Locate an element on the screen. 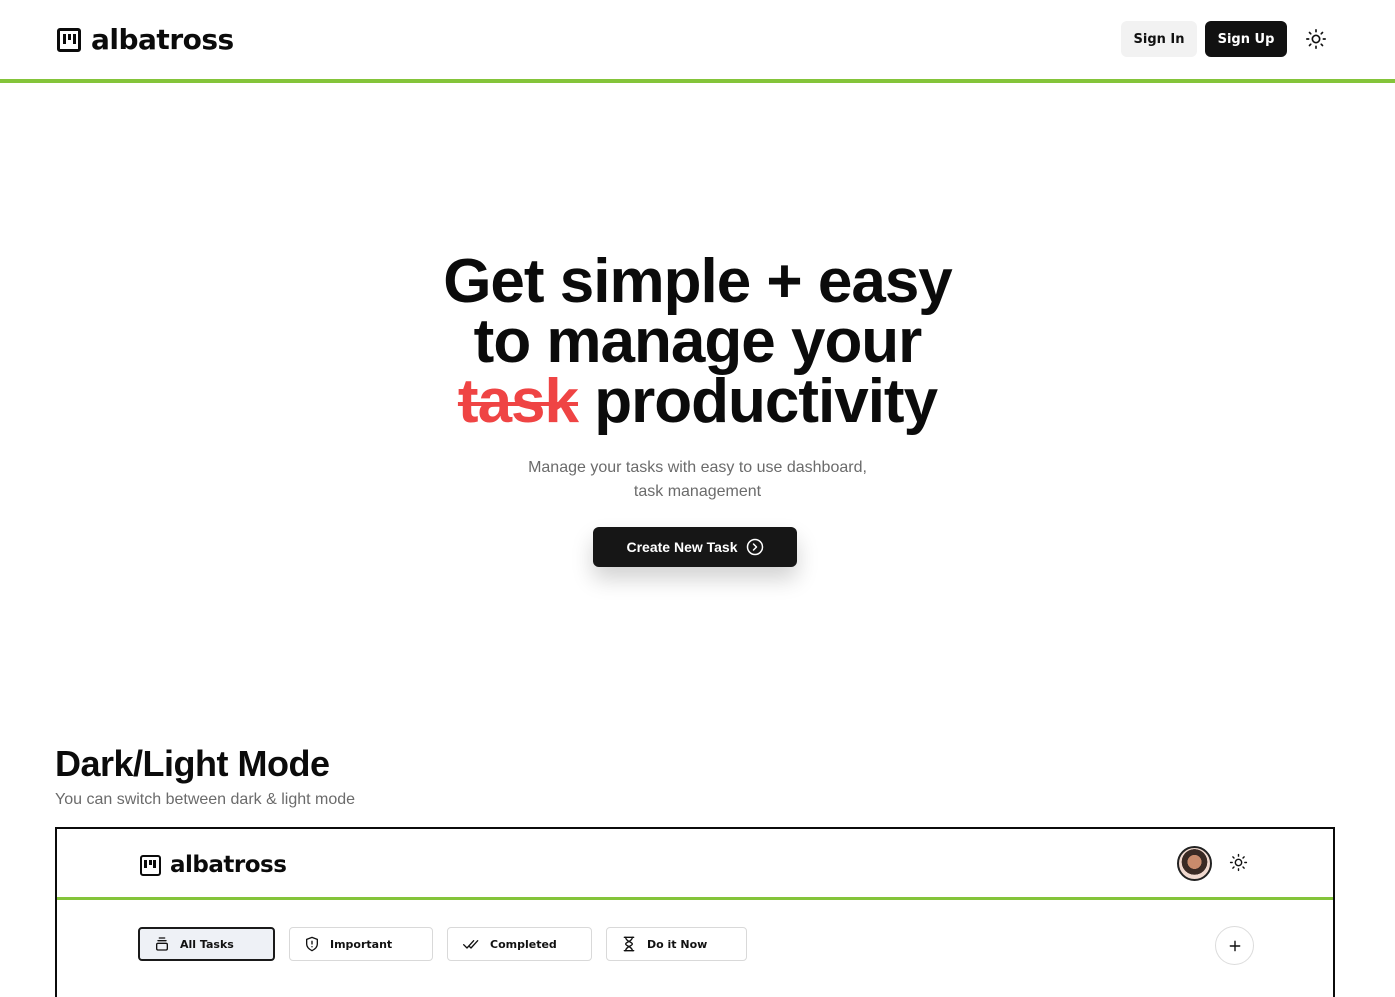 Image resolution: width=1395 pixels, height=997 pixels. hero-title-line-1: Get simple + easy is located at coordinates (698, 281).